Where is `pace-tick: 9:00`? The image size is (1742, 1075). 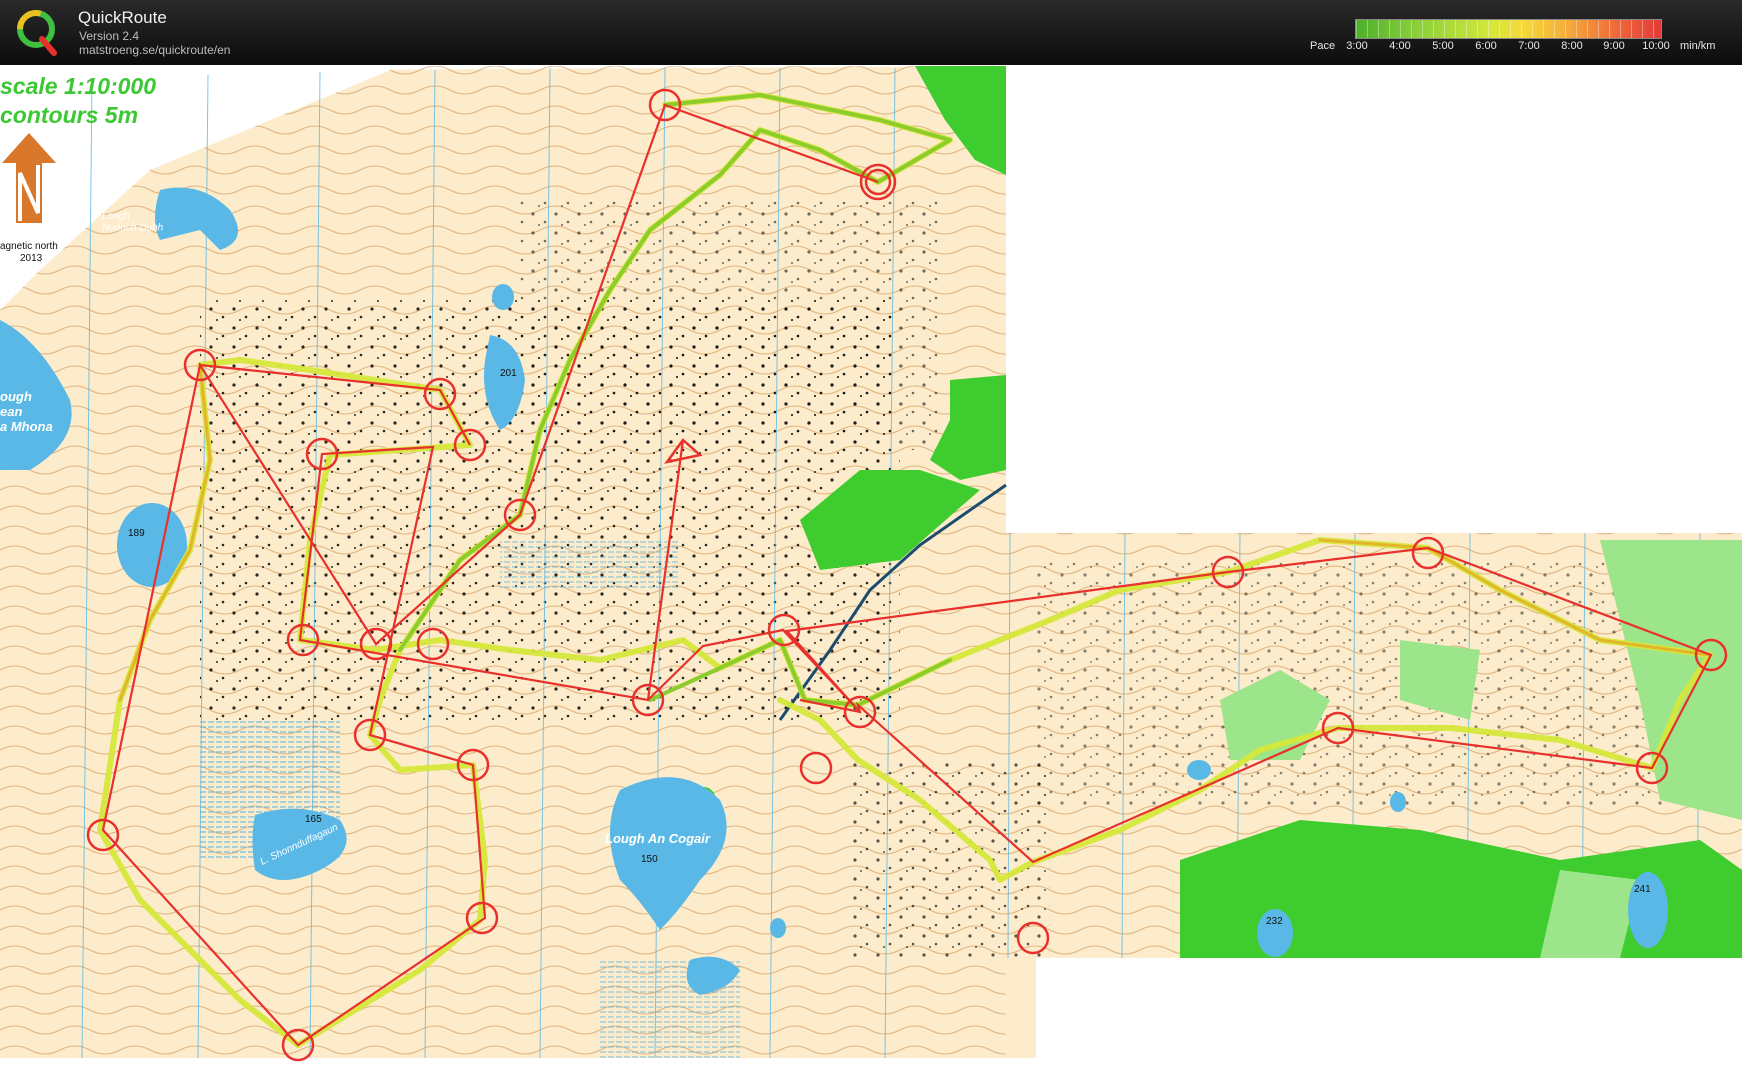 pace-tick: 9:00 is located at coordinates (1614, 46).